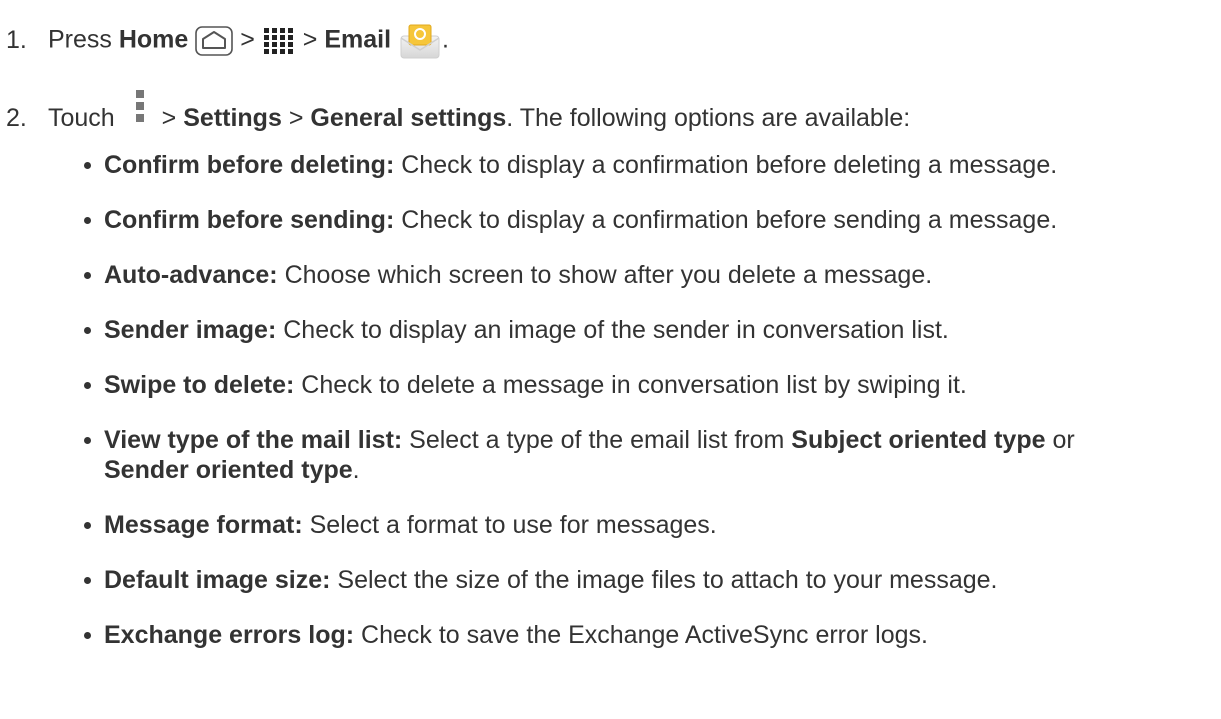 The image size is (1221, 719). Describe the element at coordinates (249, 220) in the screenshot. I see `option-term: Confirm before sending:` at that location.